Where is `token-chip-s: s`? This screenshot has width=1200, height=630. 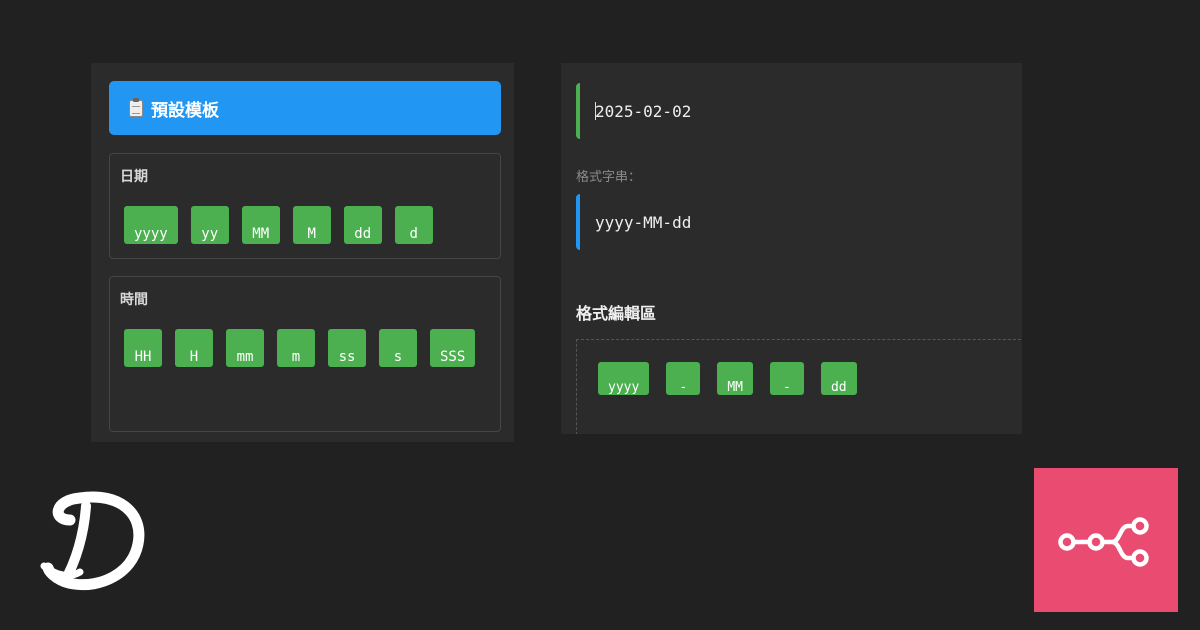 token-chip-s: s is located at coordinates (398, 348).